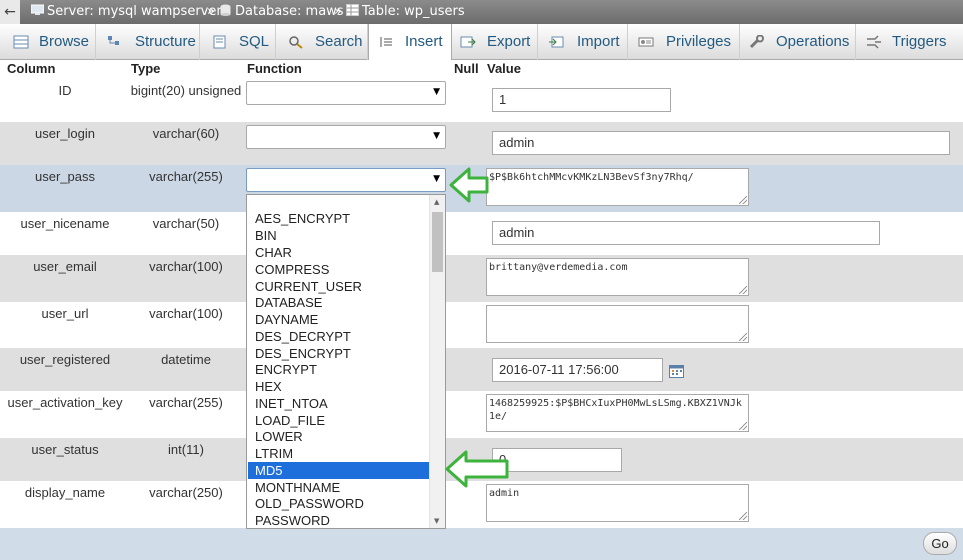  What do you see at coordinates (874, 42) in the screenshot?
I see `triggers-icon` at bounding box center [874, 42].